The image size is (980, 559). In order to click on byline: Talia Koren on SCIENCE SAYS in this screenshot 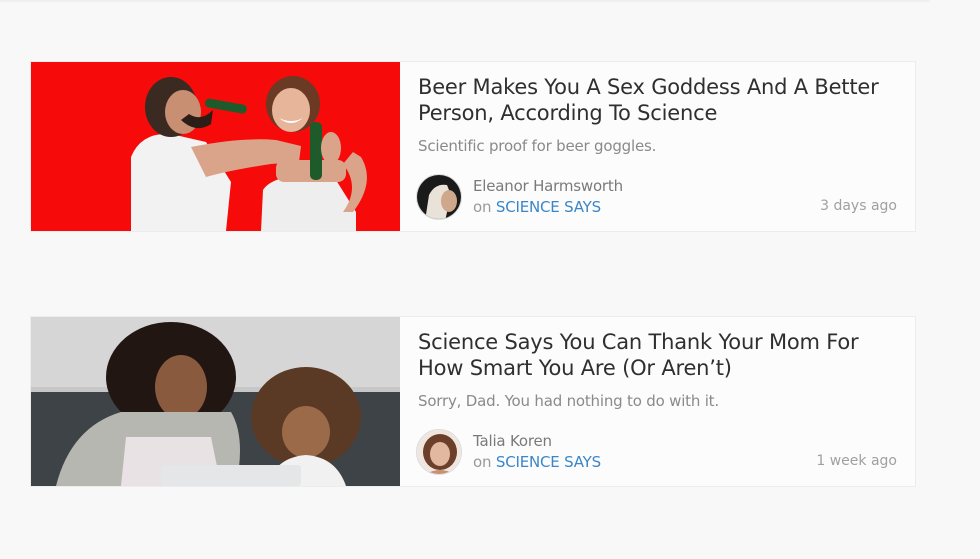, I will do `click(508, 452)`.